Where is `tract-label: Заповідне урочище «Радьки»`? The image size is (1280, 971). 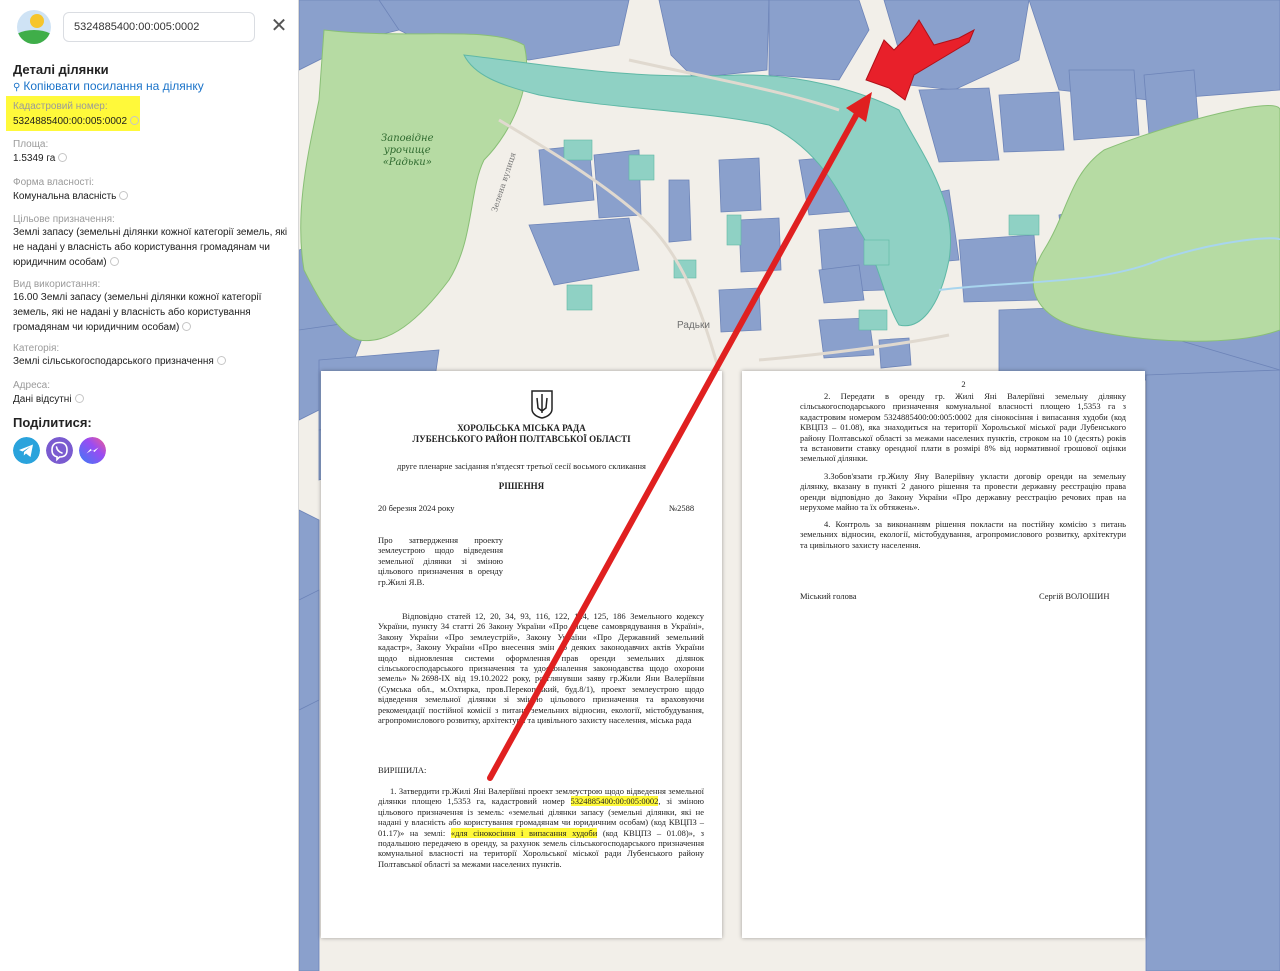
tract-label: Заповідне урочище «Радьки» is located at coordinates (407, 150).